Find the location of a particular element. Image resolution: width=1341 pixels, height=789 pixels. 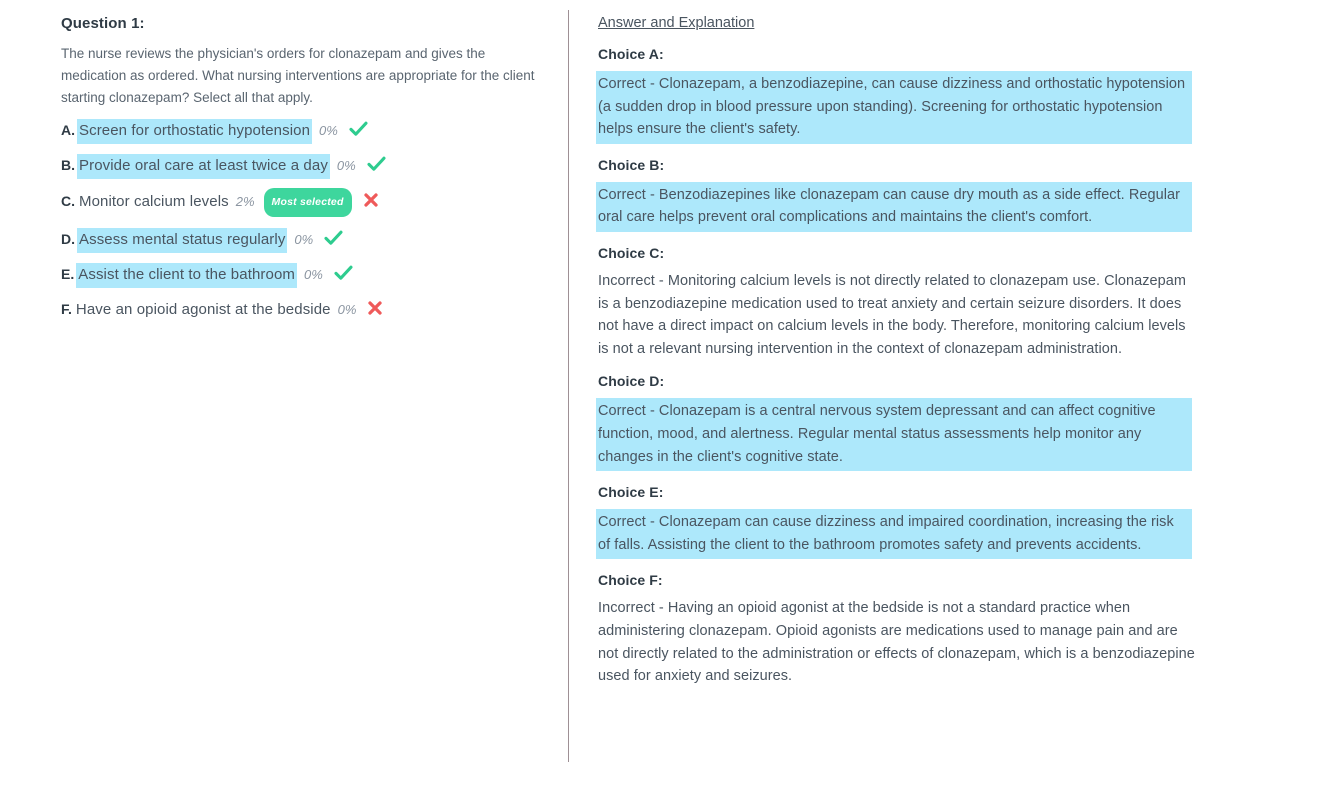

explanation-choice-label: Choice E: is located at coordinates (631, 492).